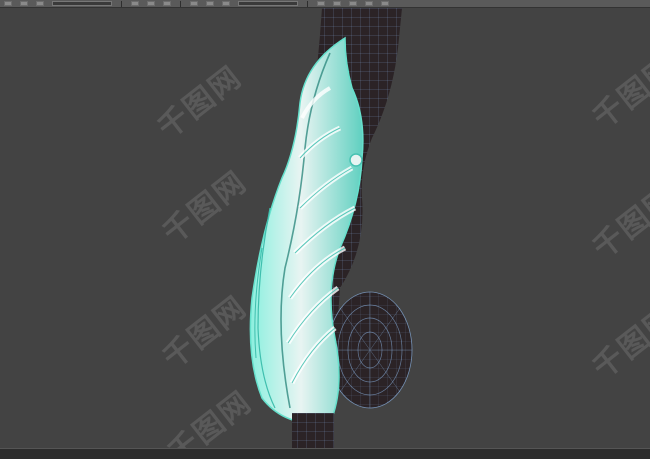 Image resolution: width=650 pixels, height=459 pixels. What do you see at coordinates (194, 3) in the screenshot?
I see `link-icon` at bounding box center [194, 3].